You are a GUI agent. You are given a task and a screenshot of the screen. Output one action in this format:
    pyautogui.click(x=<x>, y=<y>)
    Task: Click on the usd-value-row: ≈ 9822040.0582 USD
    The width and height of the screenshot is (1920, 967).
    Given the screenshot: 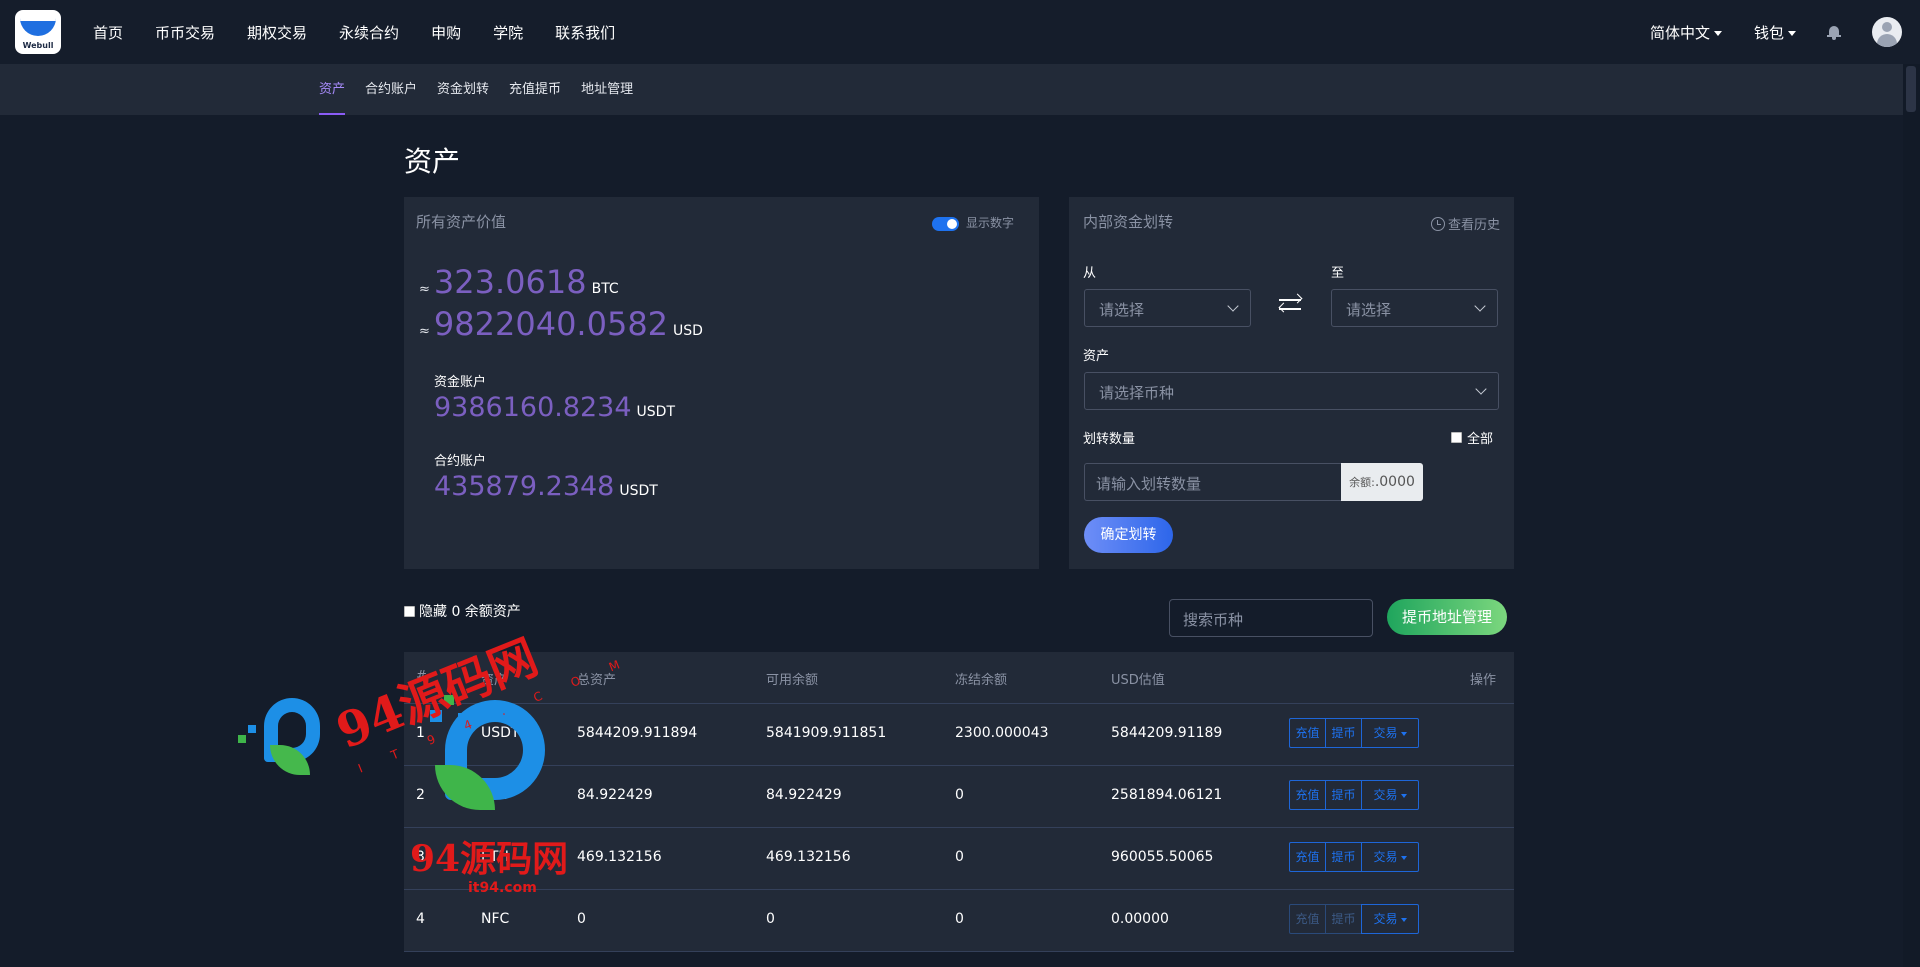 What is the action you would take?
    pyautogui.click(x=561, y=324)
    